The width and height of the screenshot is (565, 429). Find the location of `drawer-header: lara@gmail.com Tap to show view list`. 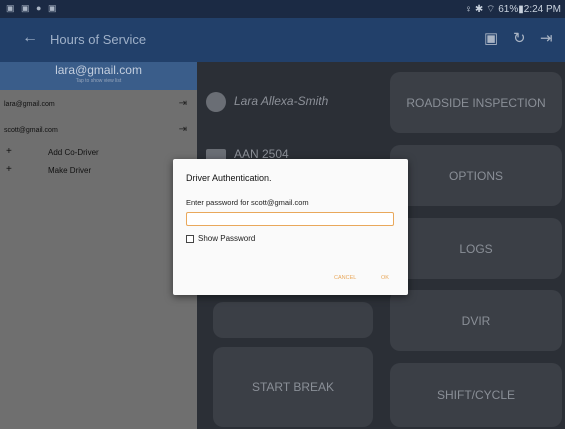

drawer-header: lara@gmail.com Tap to show view list is located at coordinates (98, 76).